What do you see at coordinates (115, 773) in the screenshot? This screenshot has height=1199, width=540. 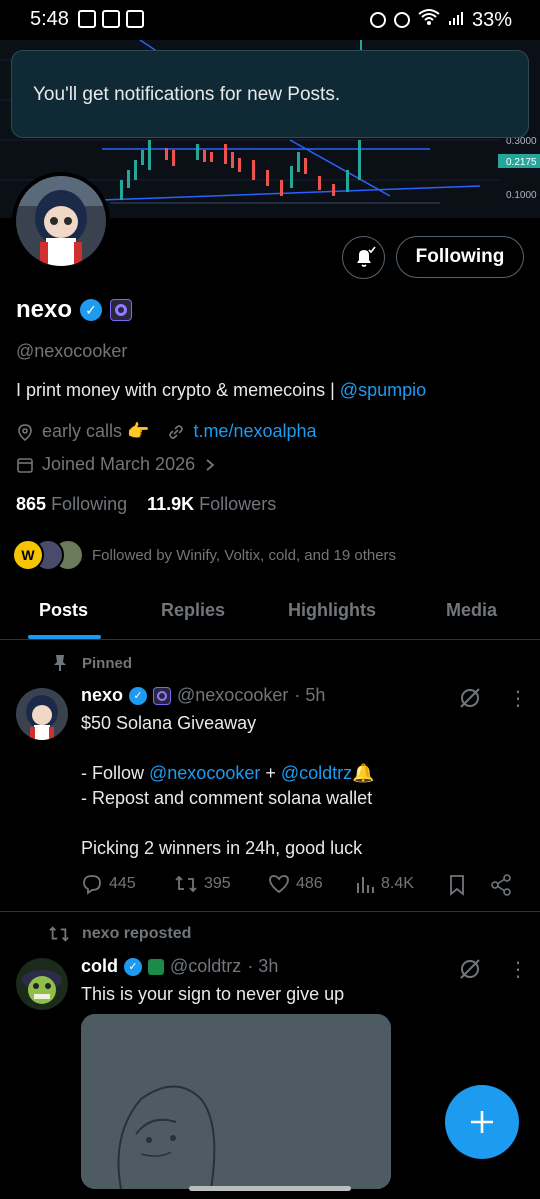 I see `post-line-2-prefix: - Follow` at bounding box center [115, 773].